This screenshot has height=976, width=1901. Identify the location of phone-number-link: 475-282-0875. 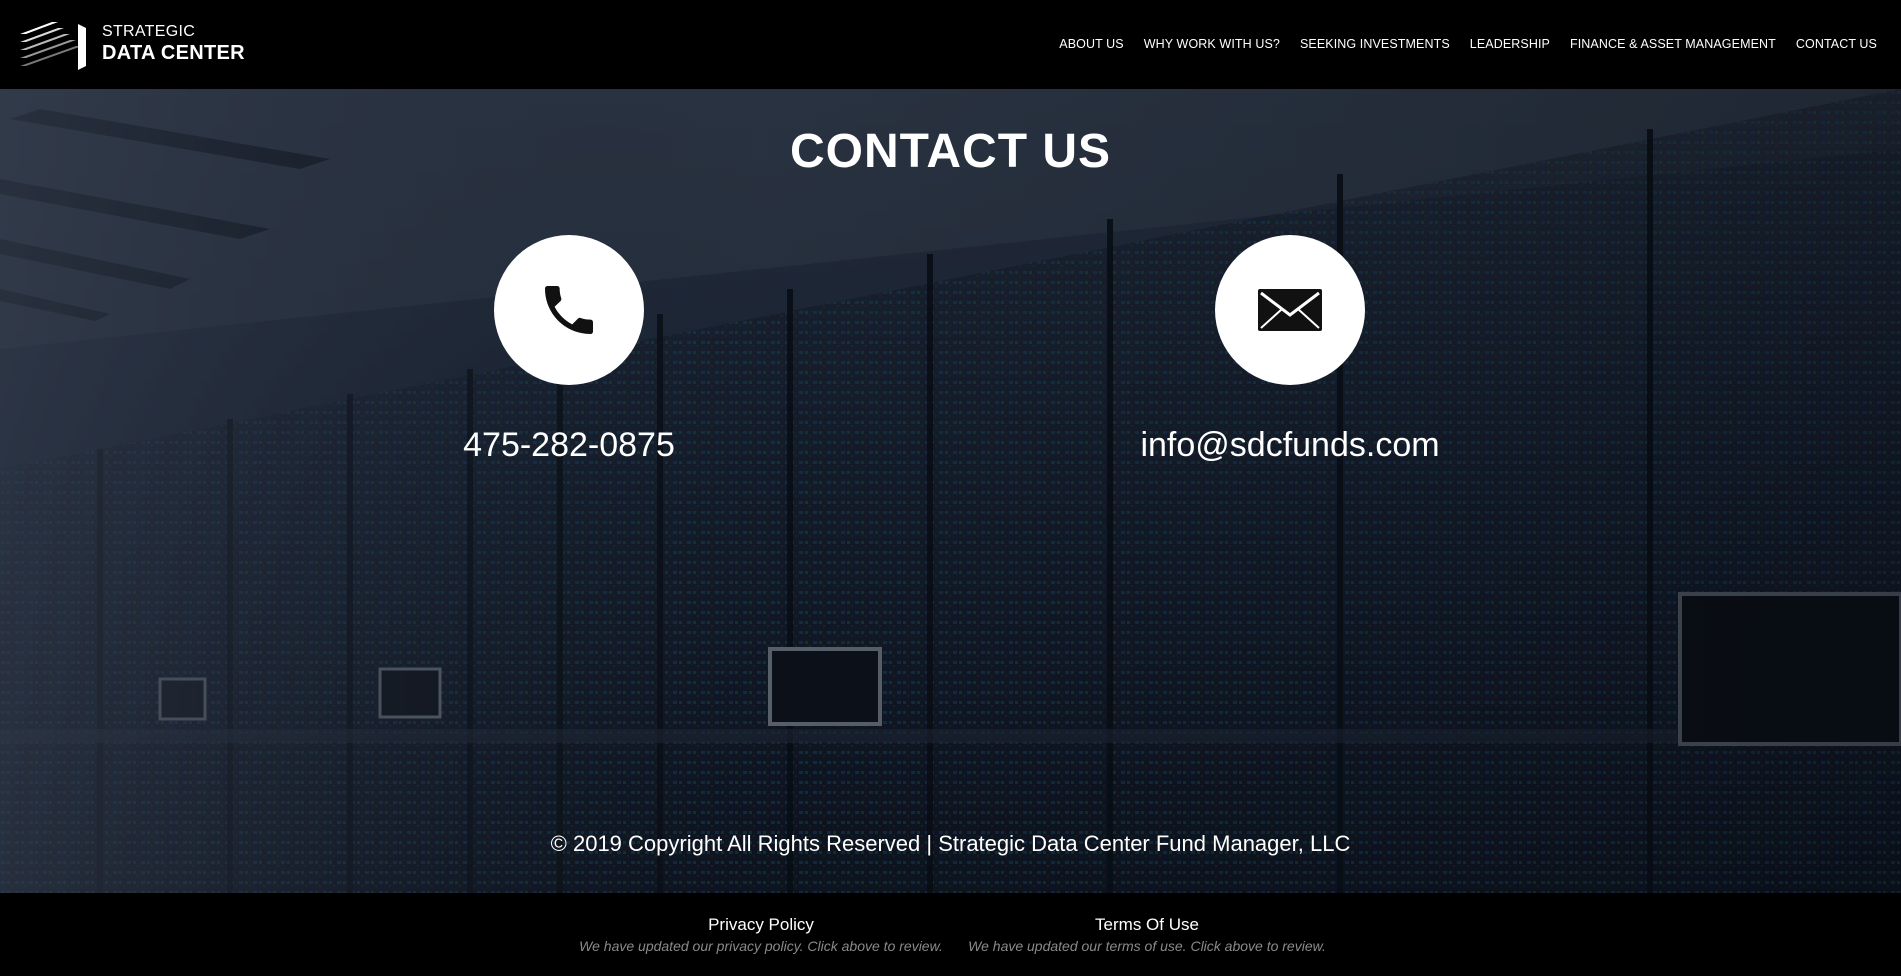
(569, 445).